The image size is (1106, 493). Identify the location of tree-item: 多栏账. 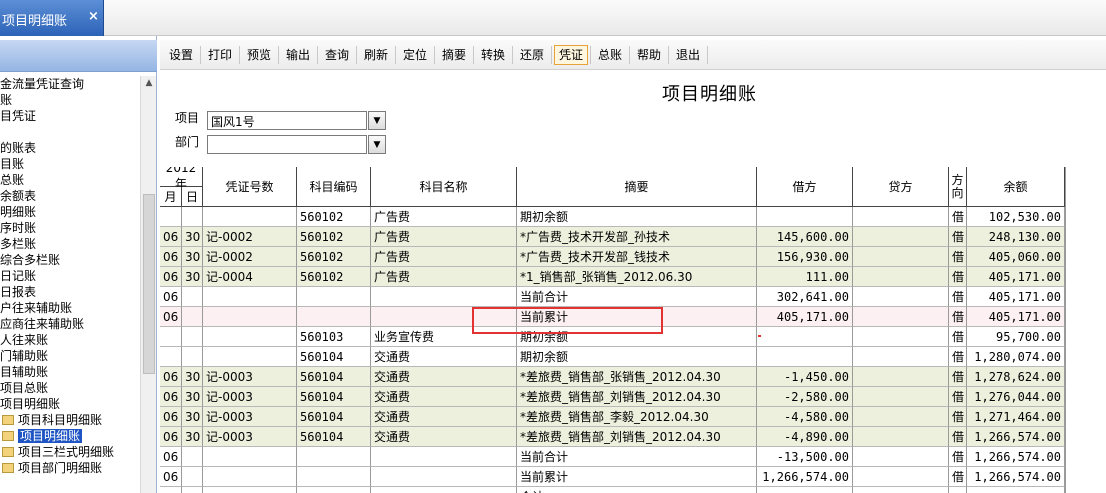
(18, 244).